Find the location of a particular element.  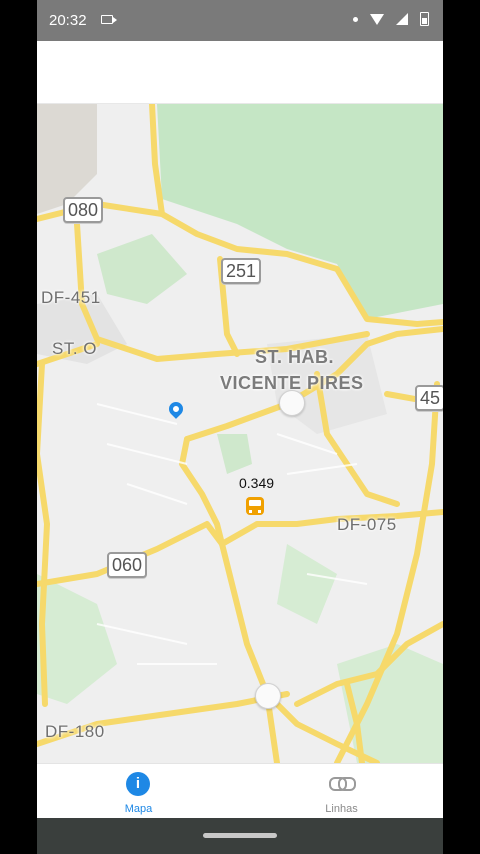

signal-icon is located at coordinates (402, 19).